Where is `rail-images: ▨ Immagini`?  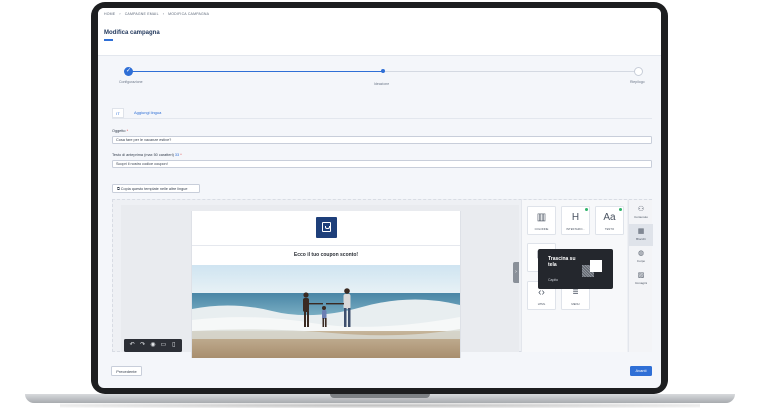 rail-images: ▨ Immagini is located at coordinates (641, 279).